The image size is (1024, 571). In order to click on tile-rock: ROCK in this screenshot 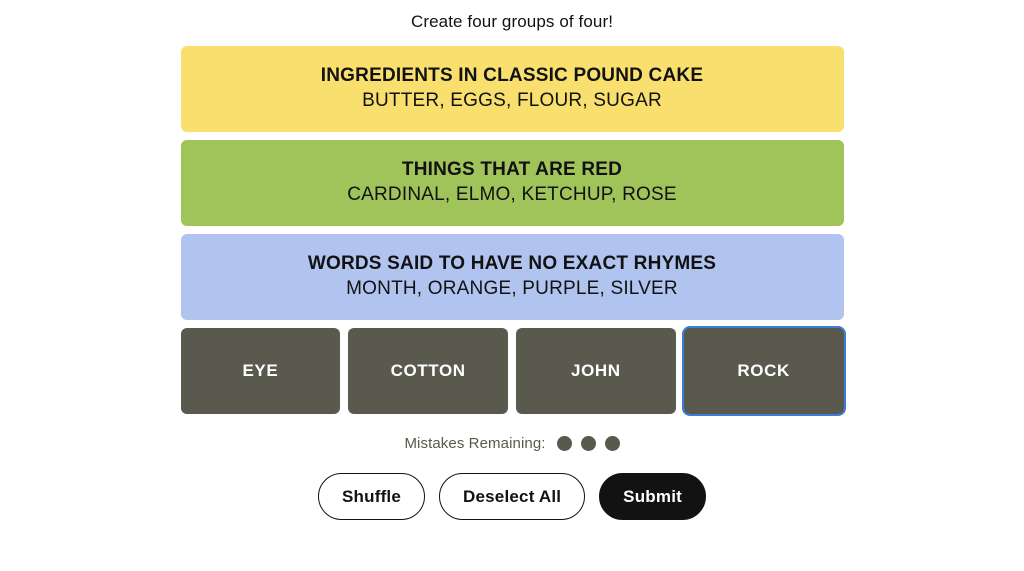, I will do `click(763, 371)`.